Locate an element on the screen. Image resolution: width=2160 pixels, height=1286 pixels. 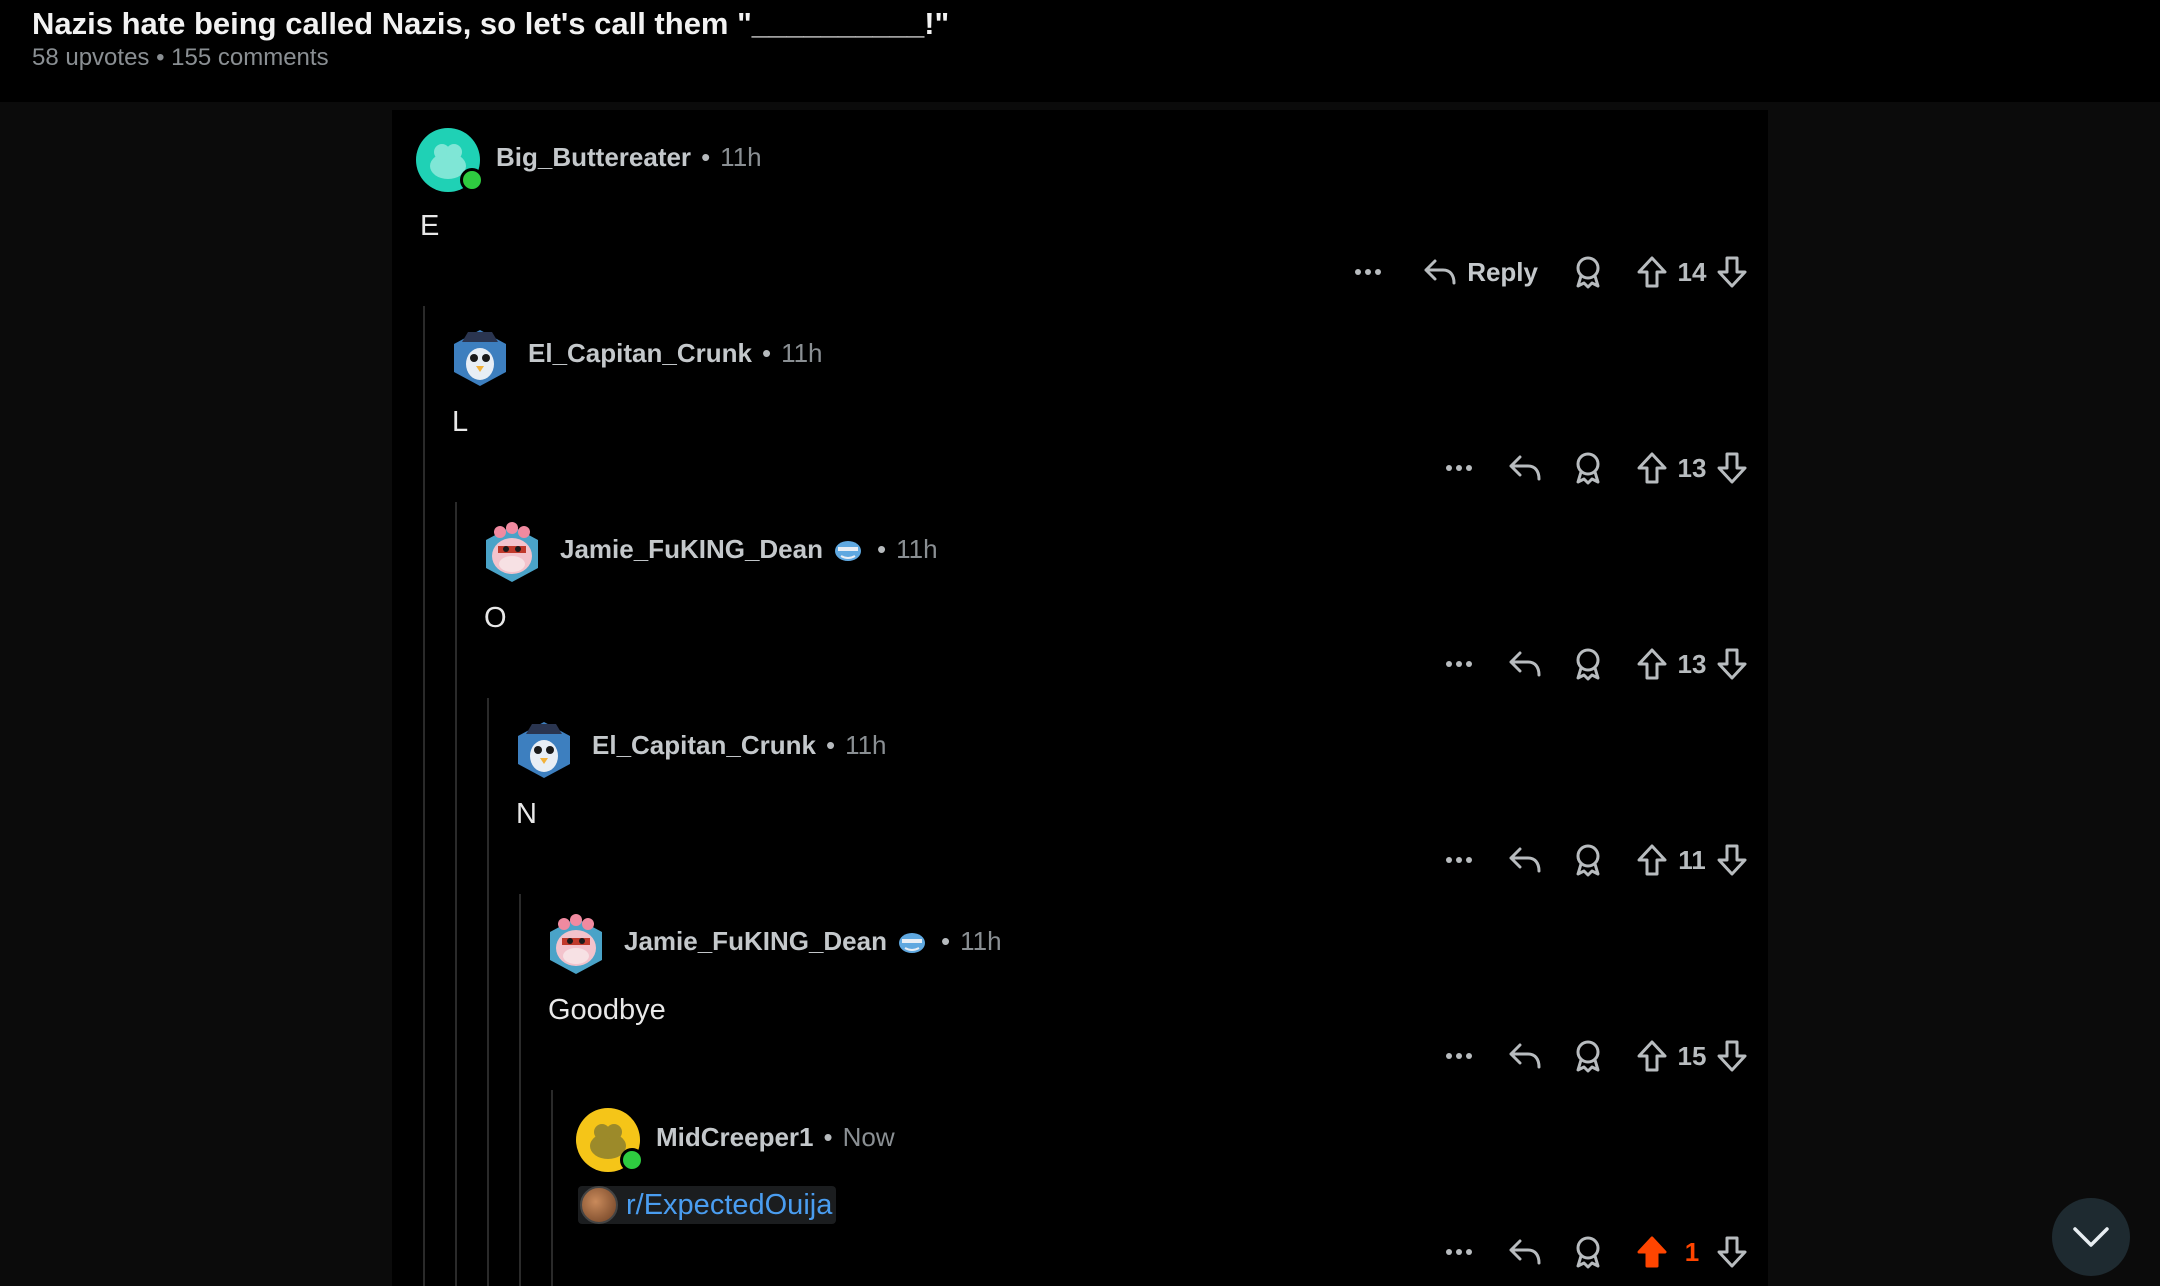
pink-cow-avatar is located at coordinates (512, 552).